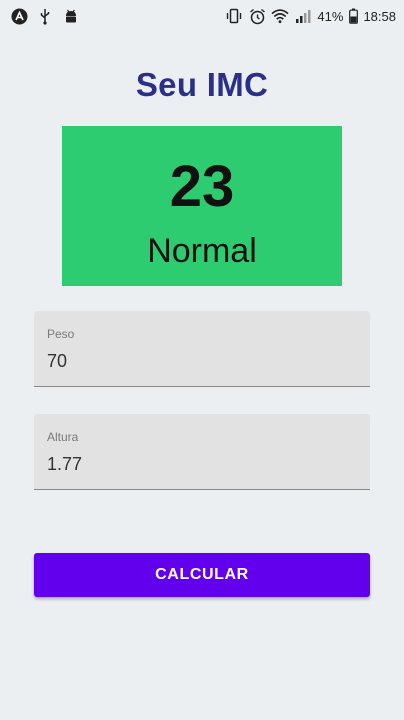 This screenshot has height=720, width=404. Describe the element at coordinates (202, 452) in the screenshot. I see `height-field: Altura` at that location.